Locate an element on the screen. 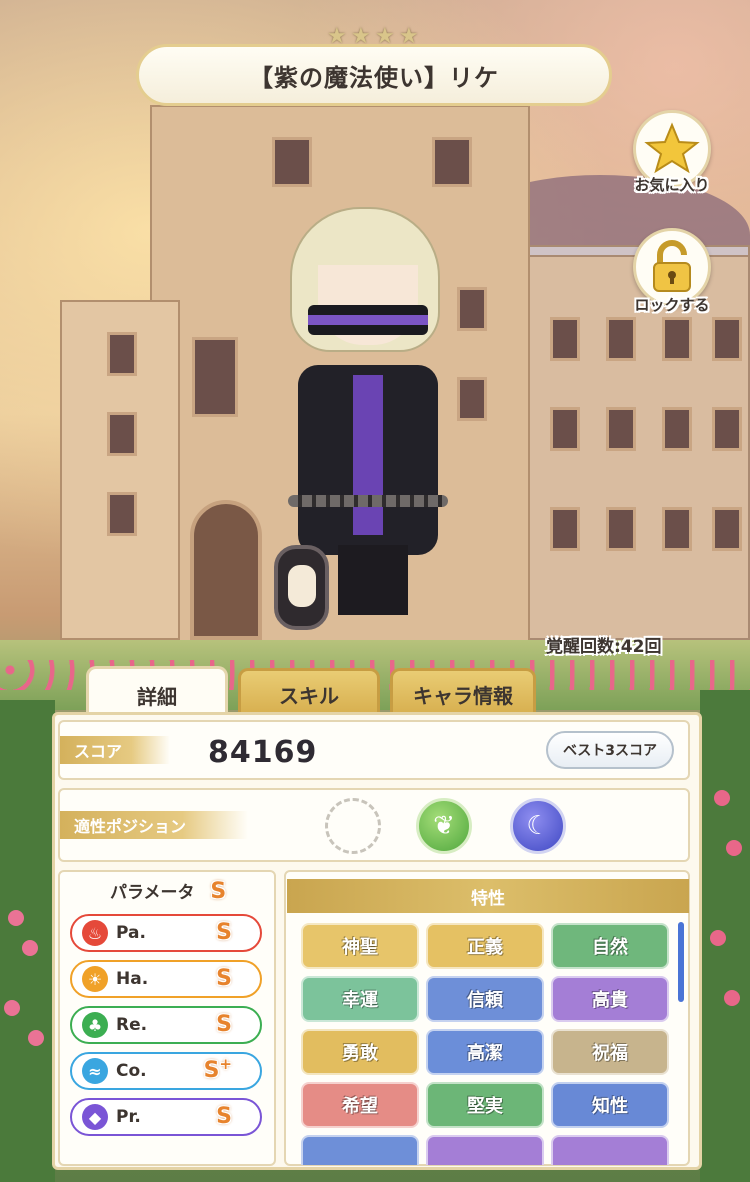 The width and height of the screenshot is (750, 1182). clover-icon: ♣ is located at coordinates (95, 1025).